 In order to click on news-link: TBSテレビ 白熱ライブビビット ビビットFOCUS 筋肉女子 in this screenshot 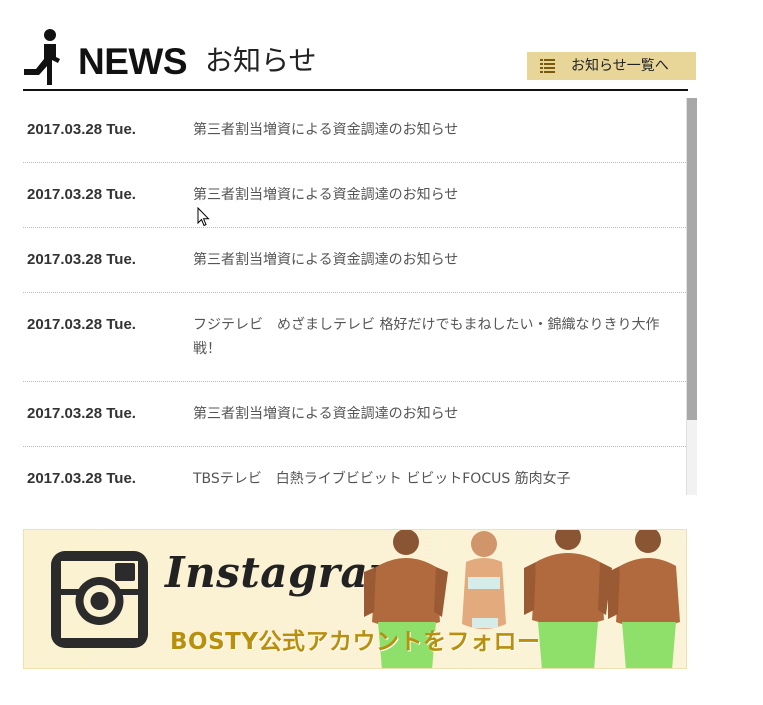, I will do `click(386, 479)`.